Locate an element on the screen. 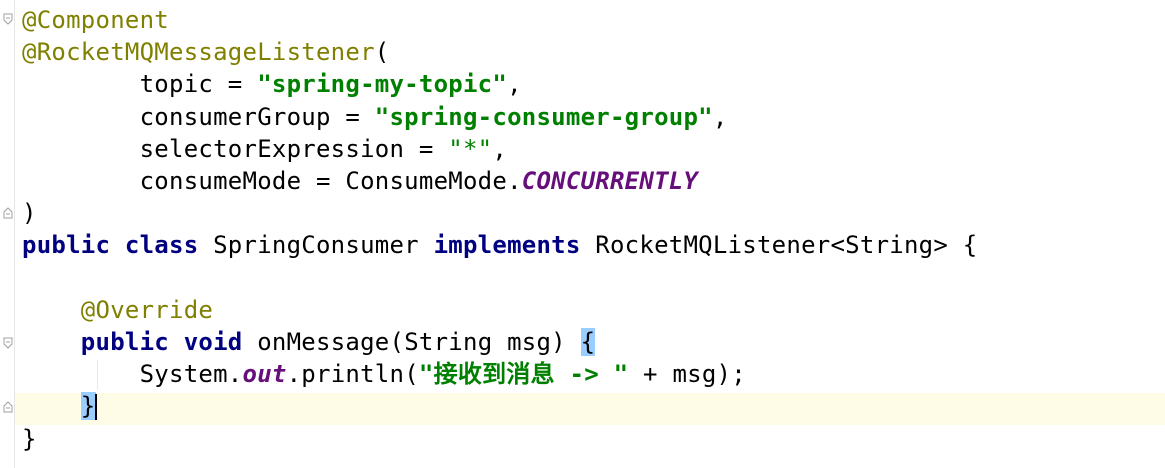 The image size is (1165, 468). code-line: @Component is located at coordinates (95, 20).